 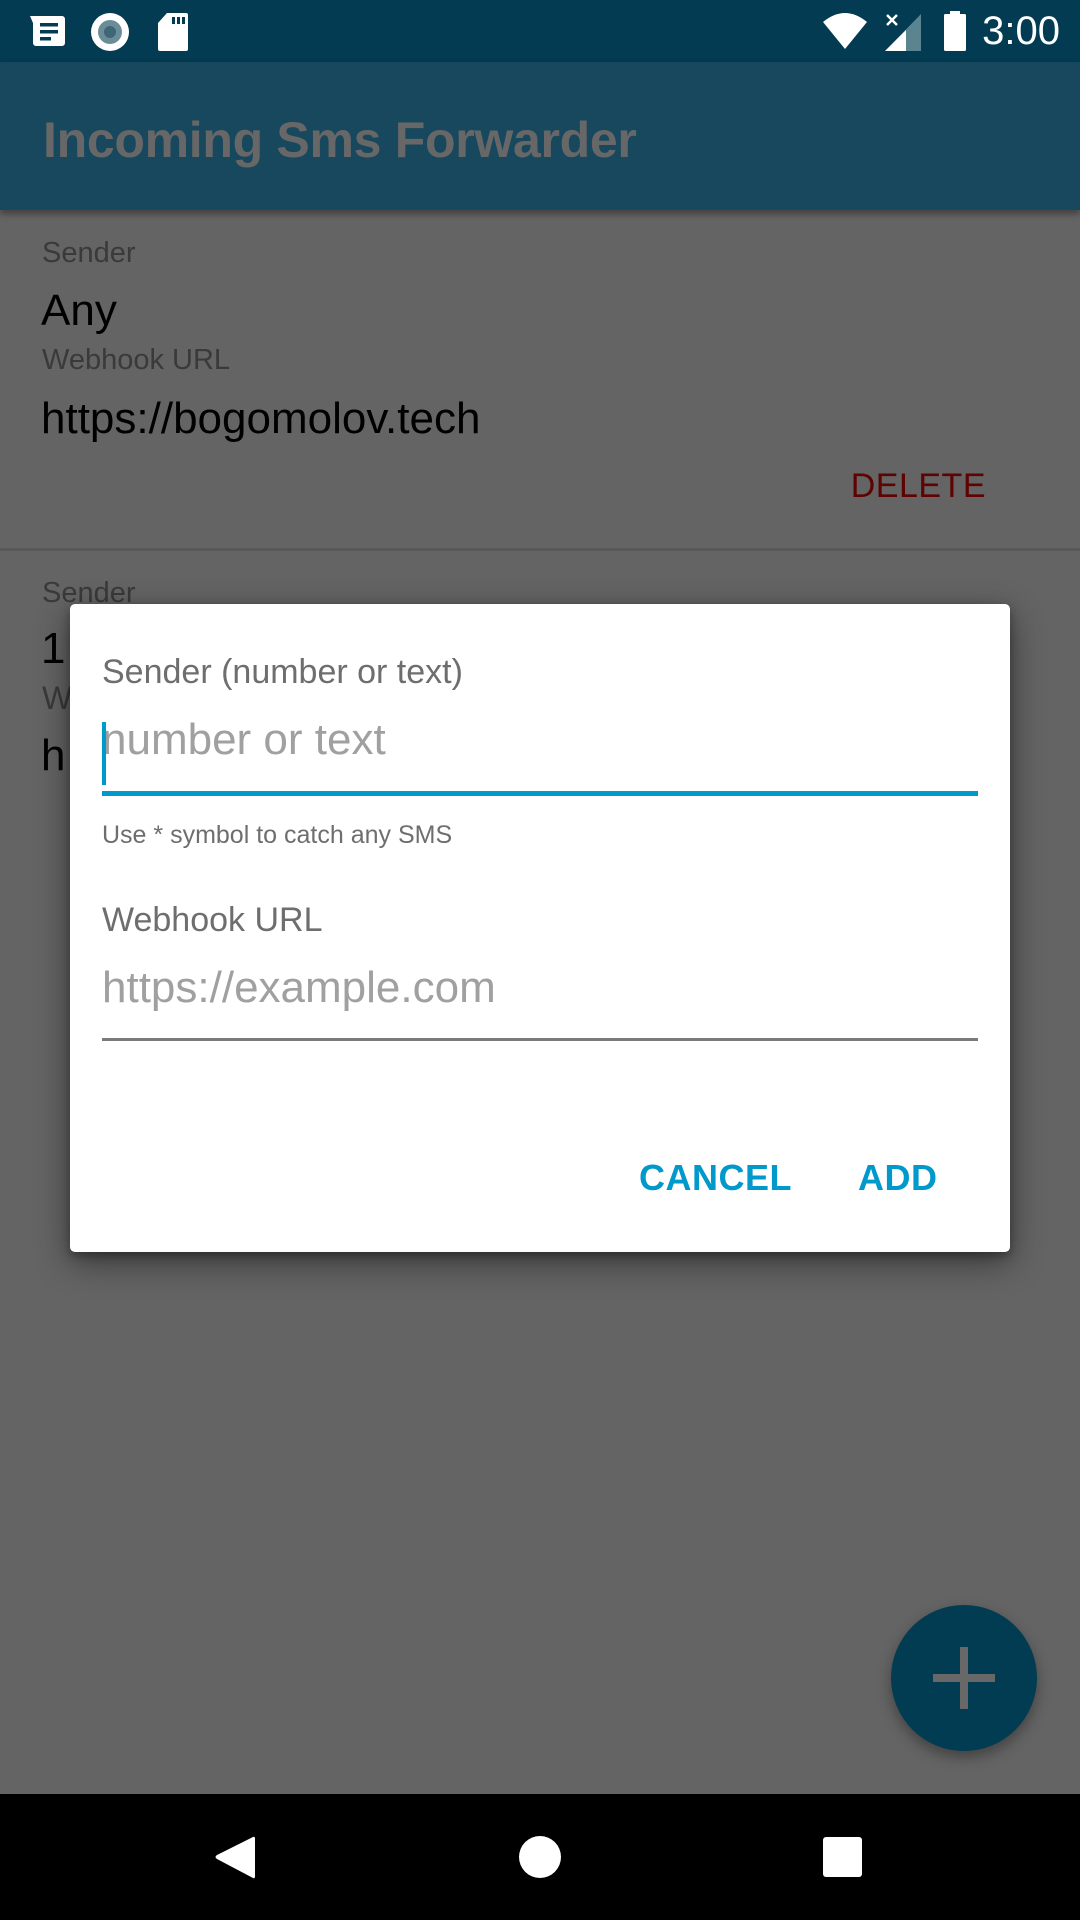 I want to click on webhook-url-value: h, so click(x=53, y=755).